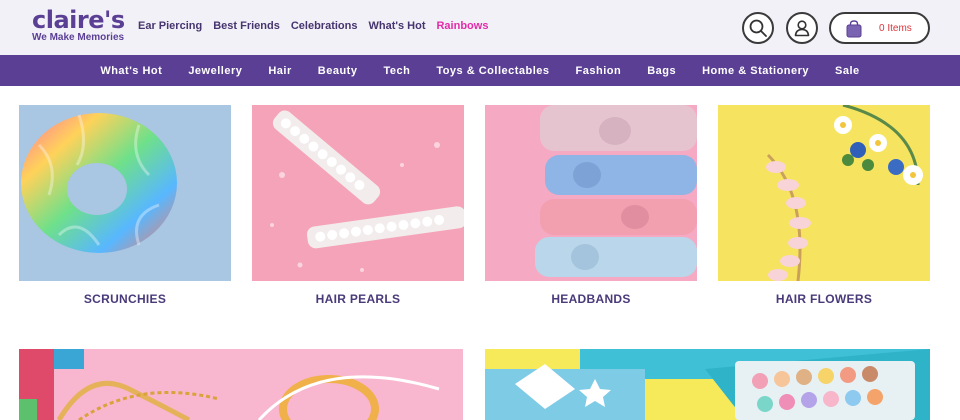 Image resolution: width=960 pixels, height=420 pixels. Describe the element at coordinates (591, 299) in the screenshot. I see `category-label-headbands: HEADBANDS` at that location.